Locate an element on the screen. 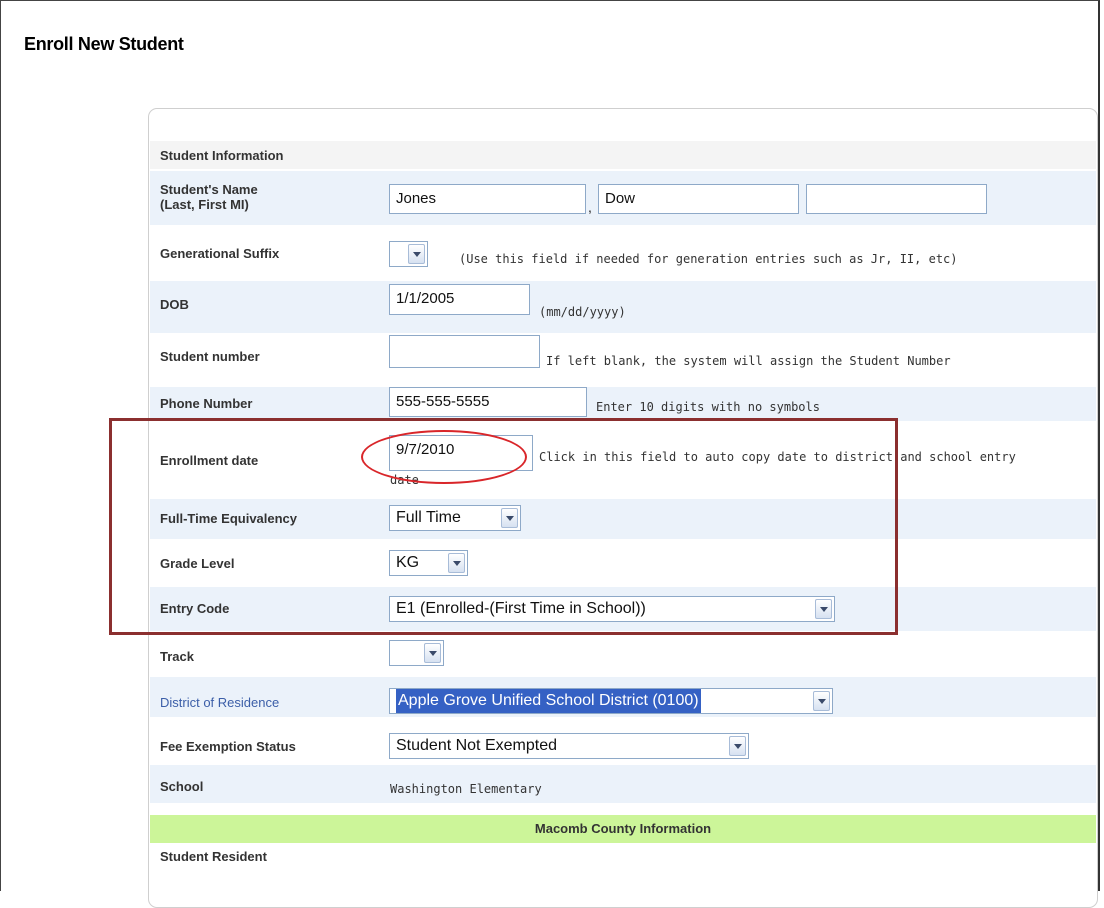  track-label: Track is located at coordinates (177, 656).